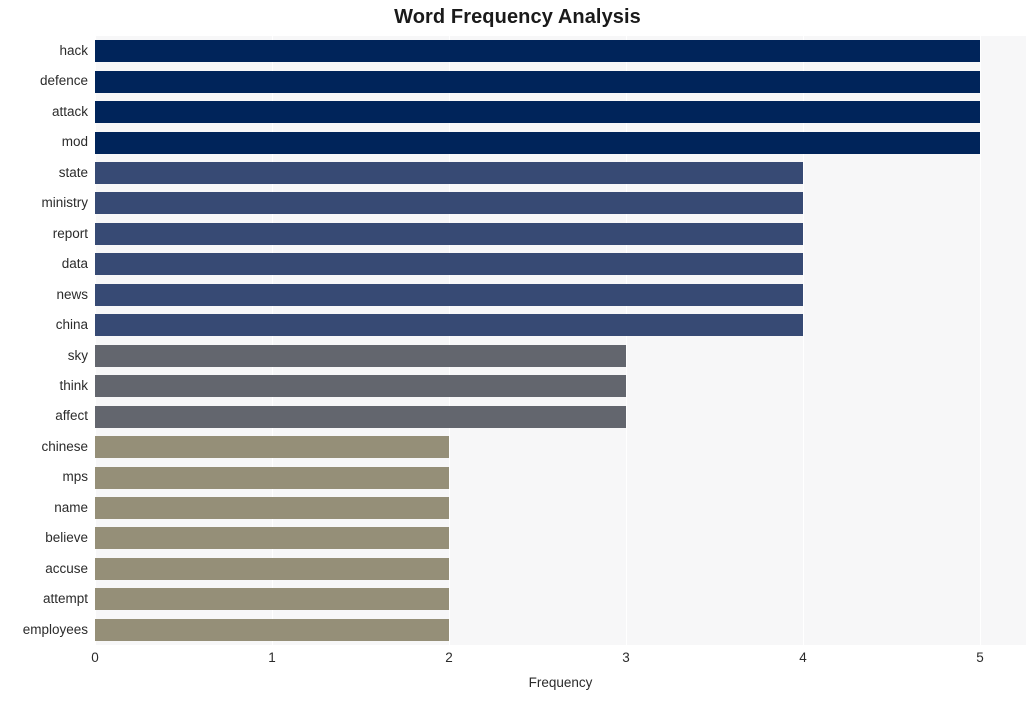  Describe the element at coordinates (360, 355) in the screenshot. I see `bar-sky` at that location.